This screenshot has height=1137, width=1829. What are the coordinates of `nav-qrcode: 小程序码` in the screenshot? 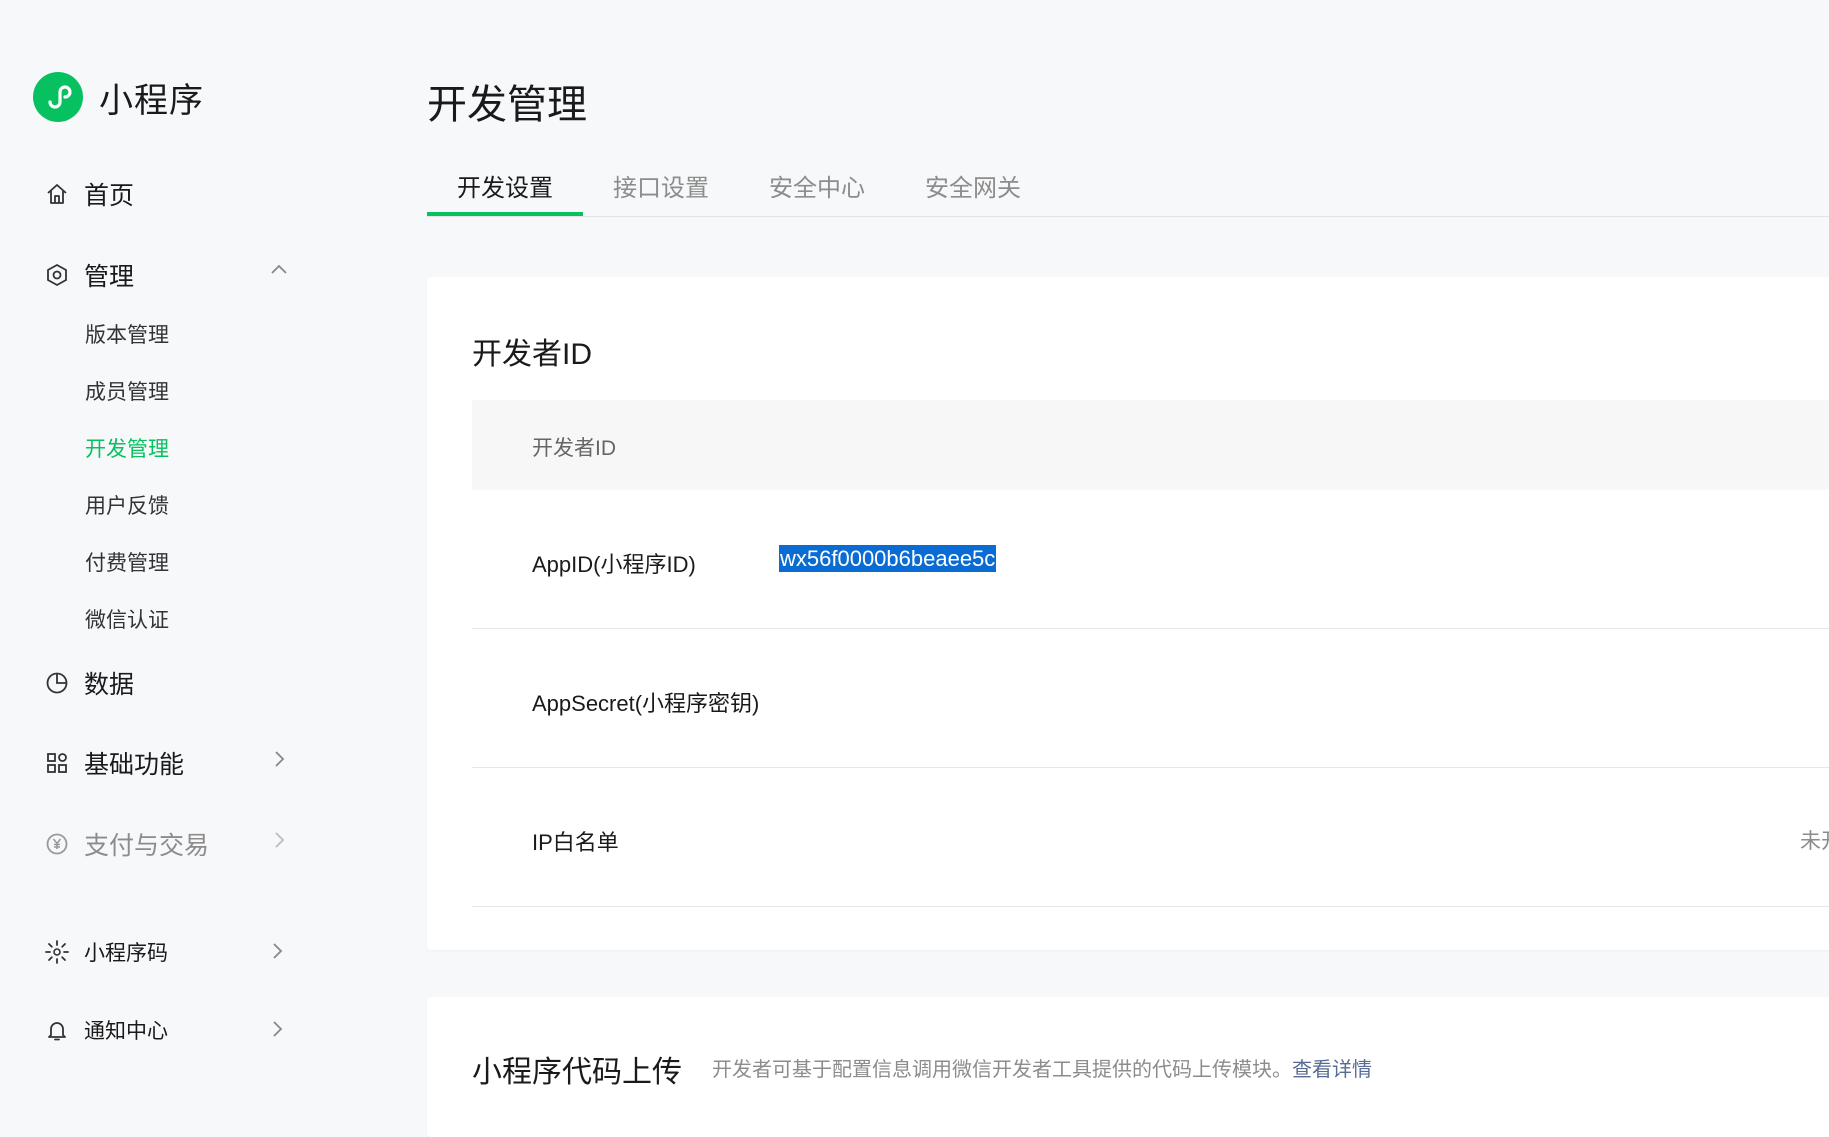 It's located at (106, 952).